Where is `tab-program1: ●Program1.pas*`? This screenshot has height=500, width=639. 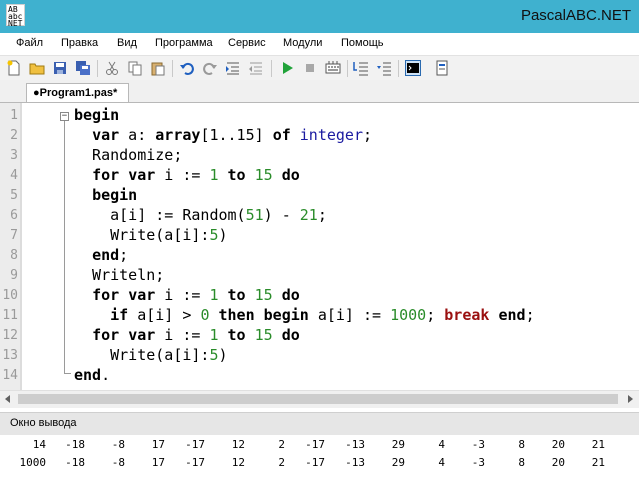
tab-program1: ●Program1.pas* is located at coordinates (77, 93).